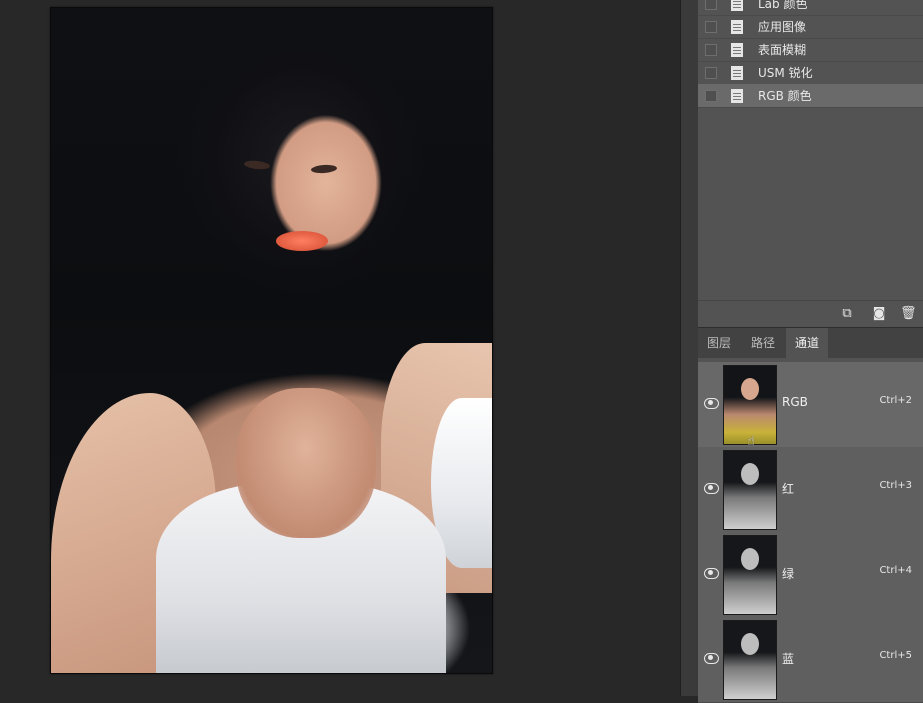  I want to click on history-item-lab-color: Lab 颜色, so click(810, 8).